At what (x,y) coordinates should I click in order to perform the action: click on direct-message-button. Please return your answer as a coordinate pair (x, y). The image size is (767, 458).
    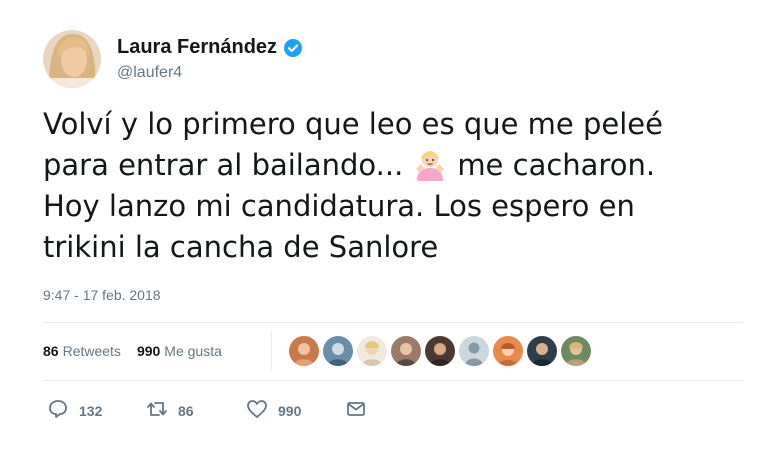
    Looking at the image, I should click on (356, 410).